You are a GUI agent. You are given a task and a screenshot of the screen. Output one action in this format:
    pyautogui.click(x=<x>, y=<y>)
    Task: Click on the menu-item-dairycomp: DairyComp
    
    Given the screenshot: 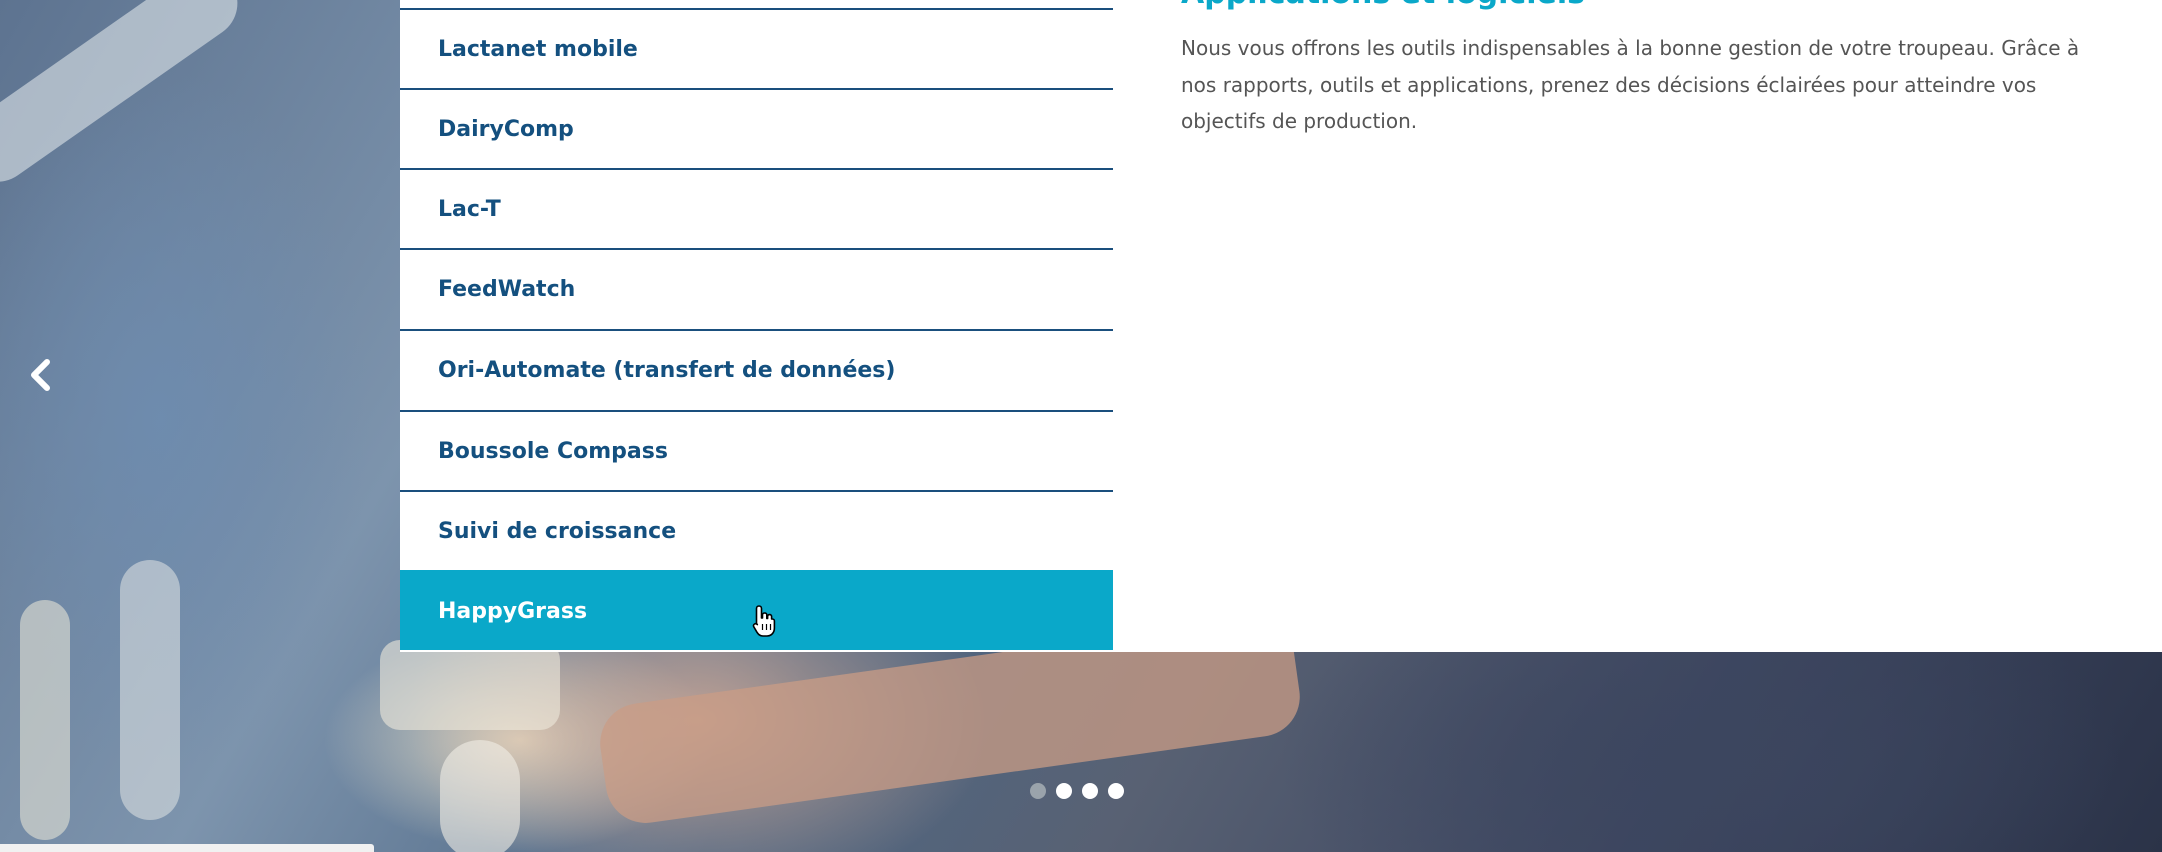 What is the action you would take?
    pyautogui.click(x=756, y=128)
    